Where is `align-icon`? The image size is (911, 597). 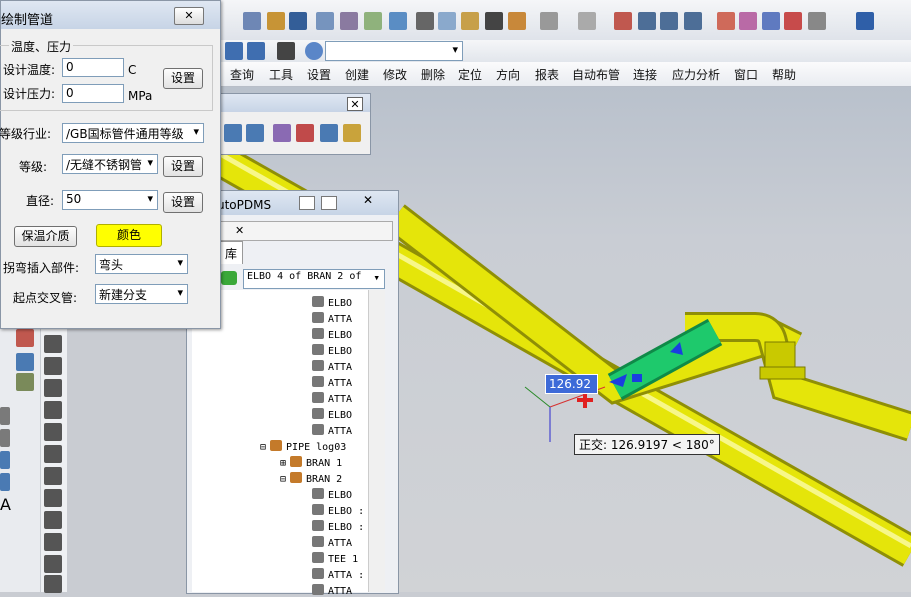
align-icon is located at coordinates (5, 416).